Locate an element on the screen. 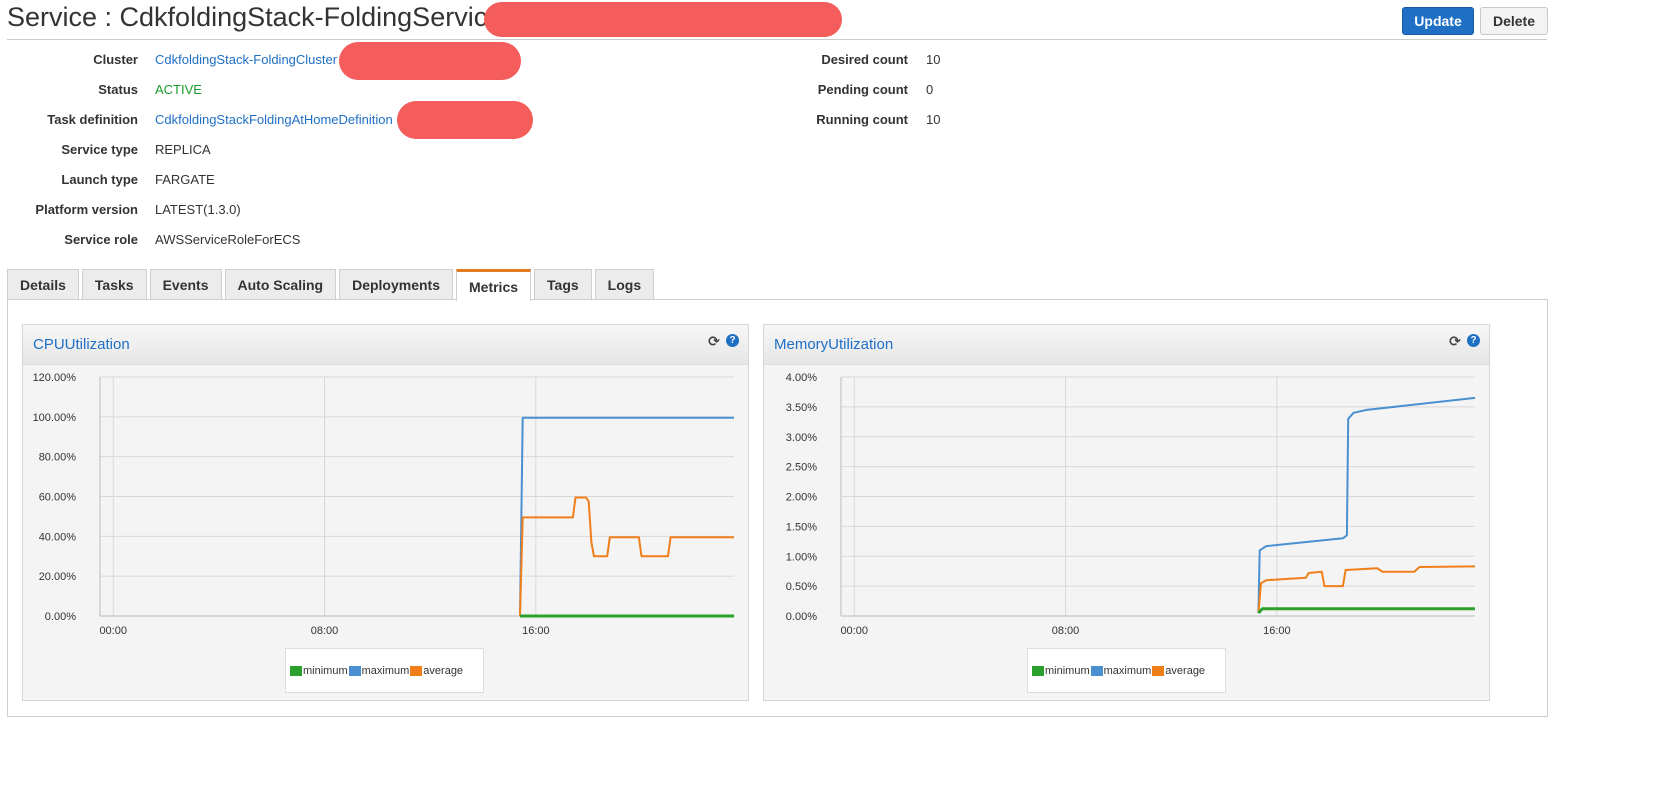 The height and width of the screenshot is (803, 1668). y-tick-label: 1.50% is located at coordinates (801, 527).